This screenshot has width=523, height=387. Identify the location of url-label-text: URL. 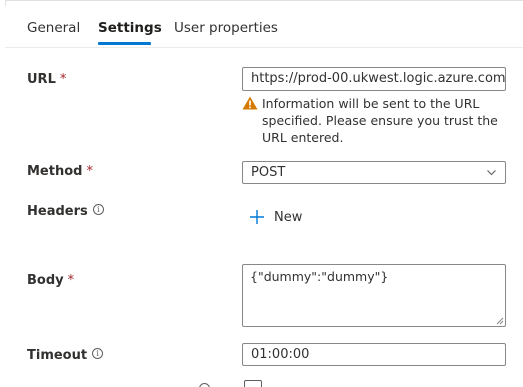
(41, 79).